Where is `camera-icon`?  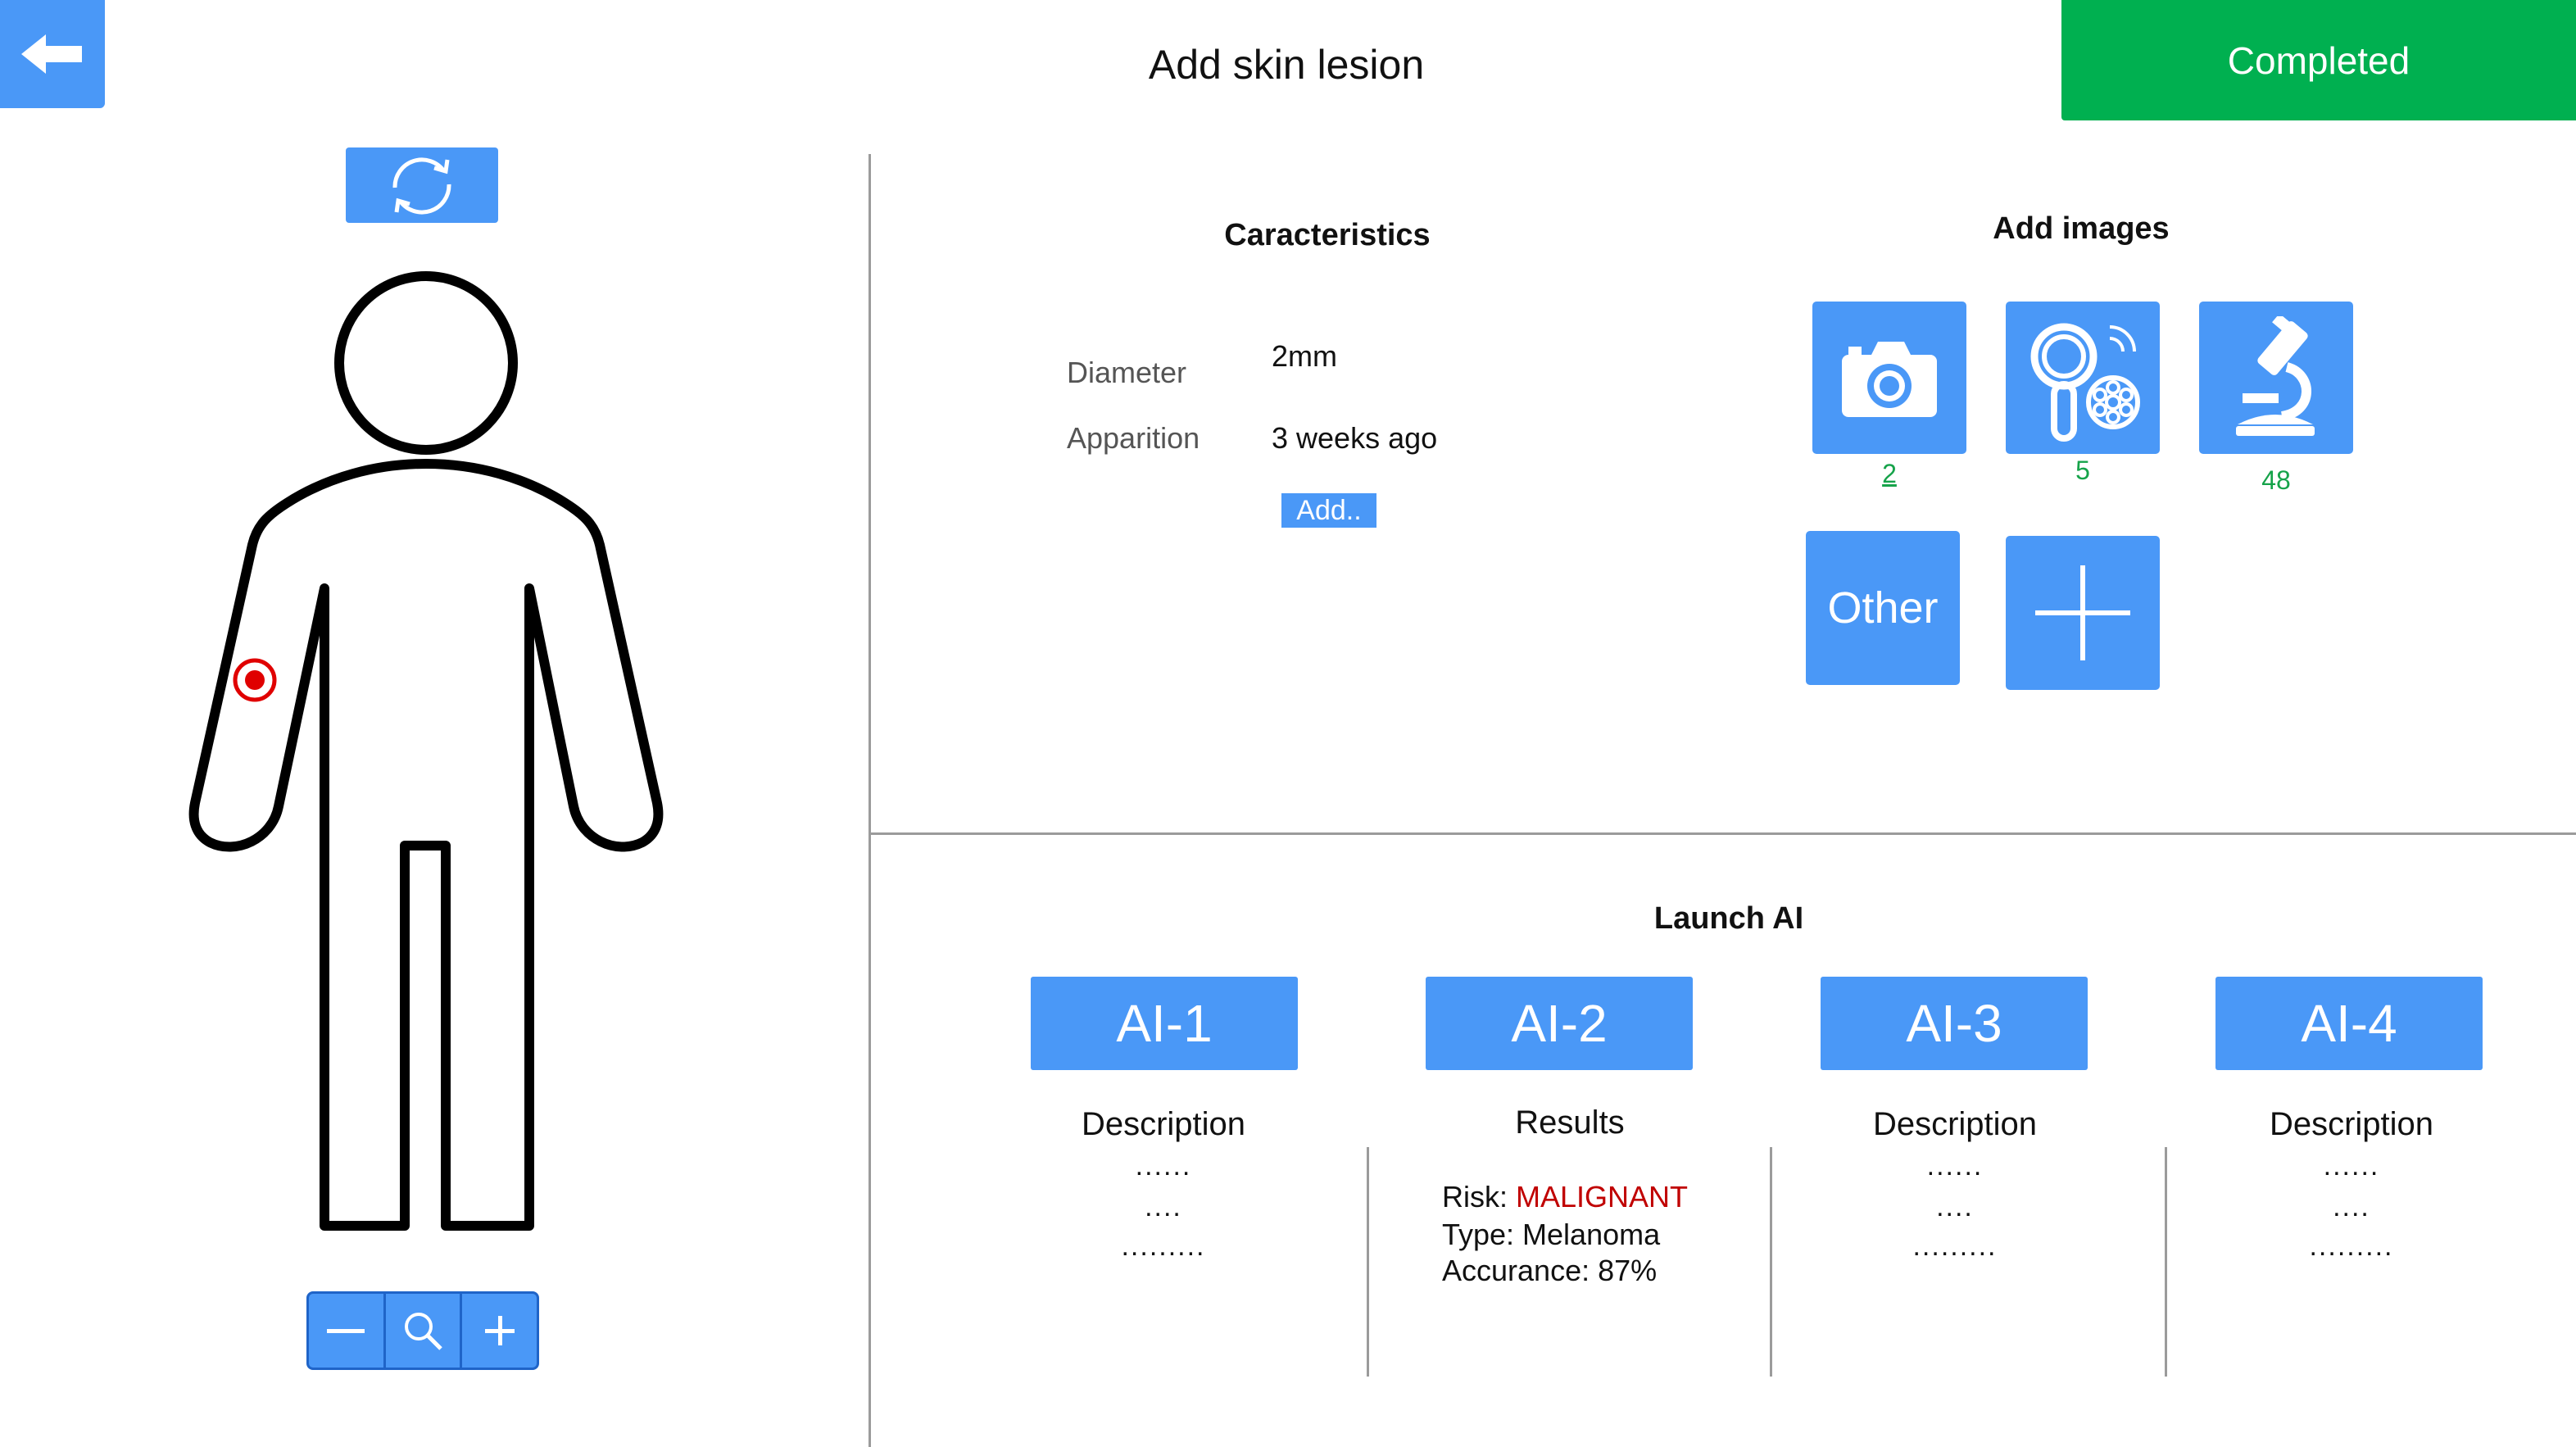 camera-icon is located at coordinates (1889, 380).